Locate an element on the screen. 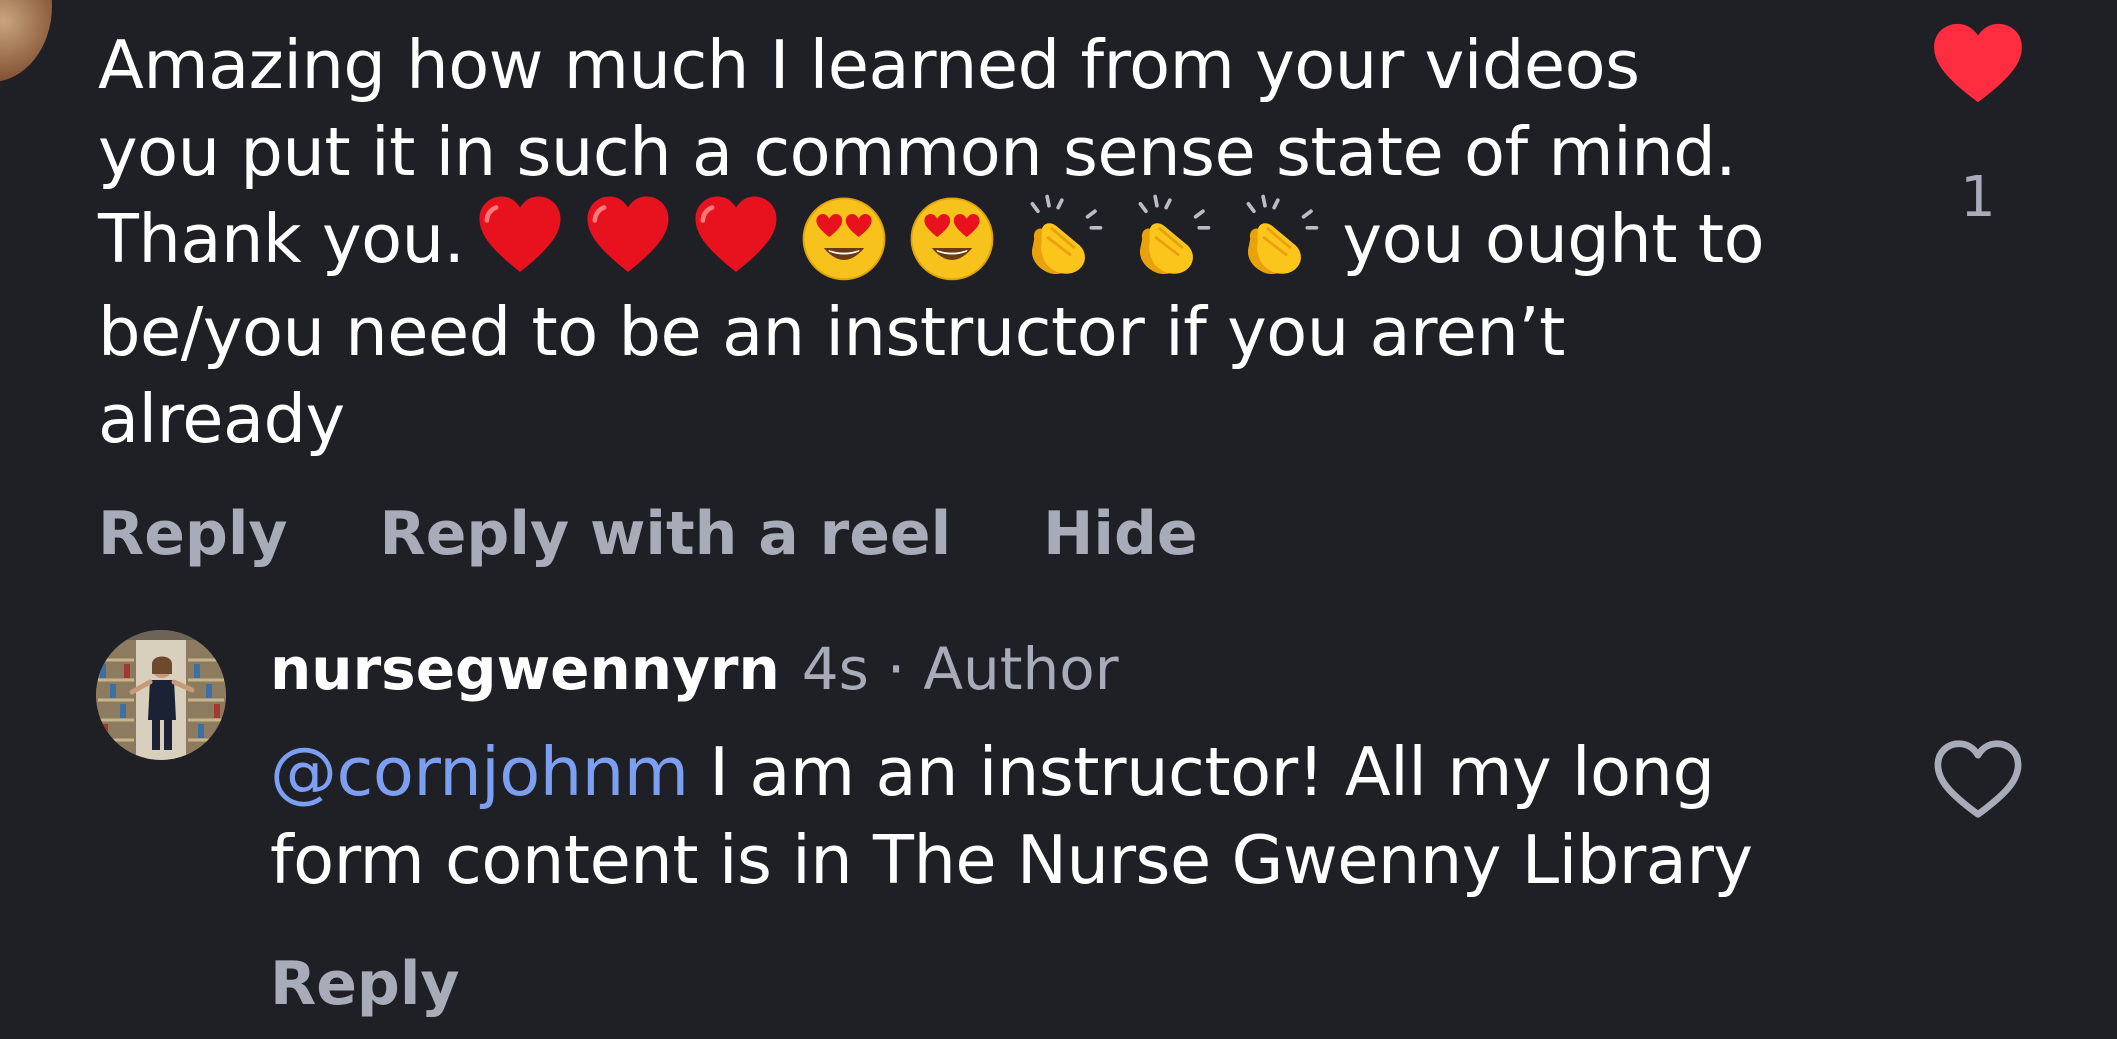 The width and height of the screenshot is (2117, 1039). author-avatar is located at coordinates (161, 695).